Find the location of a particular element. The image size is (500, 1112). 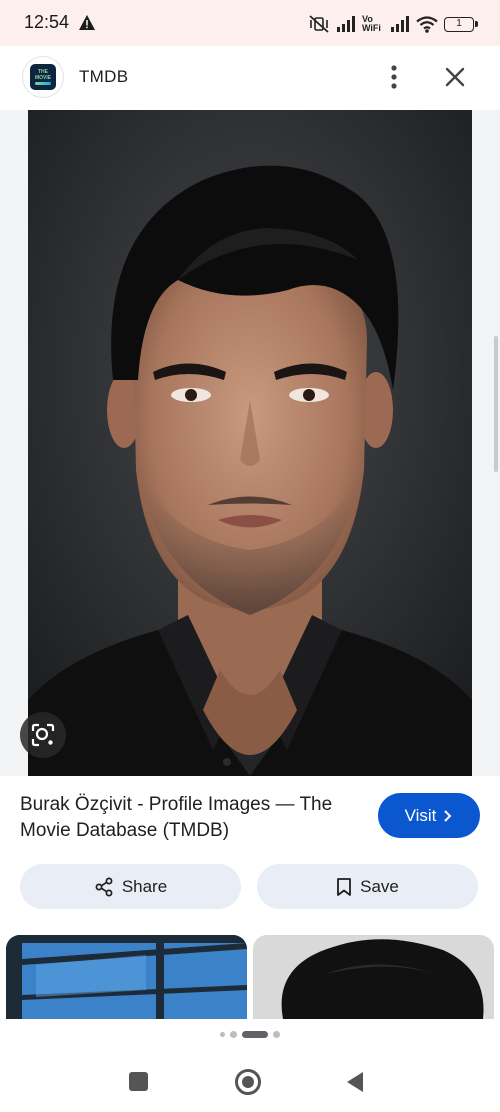

battery-icon: 1 is located at coordinates (461, 24).